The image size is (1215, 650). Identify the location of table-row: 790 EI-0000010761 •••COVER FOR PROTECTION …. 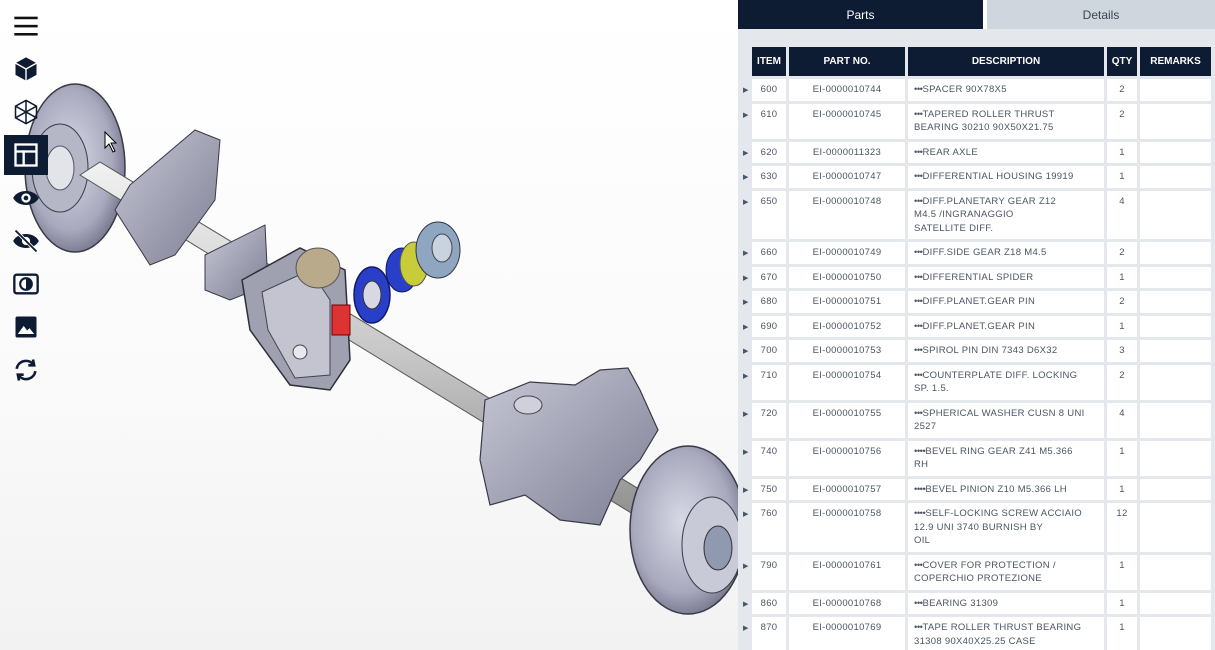
(981, 572).